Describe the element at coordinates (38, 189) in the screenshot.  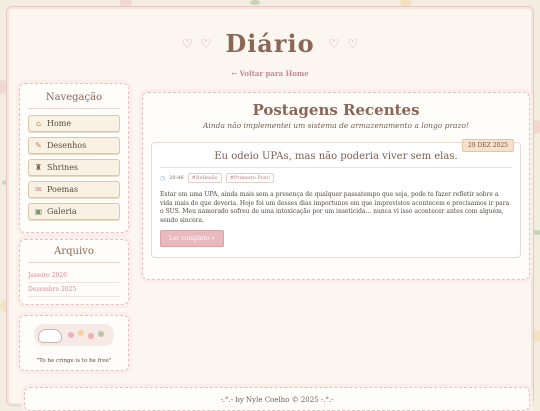
I see `scroll-icon: ✉` at that location.